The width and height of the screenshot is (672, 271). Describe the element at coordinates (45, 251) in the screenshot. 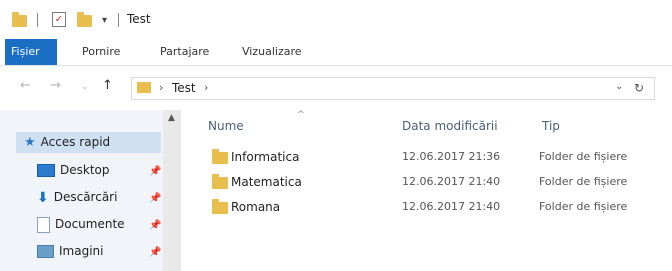

I see `image-icon` at that location.